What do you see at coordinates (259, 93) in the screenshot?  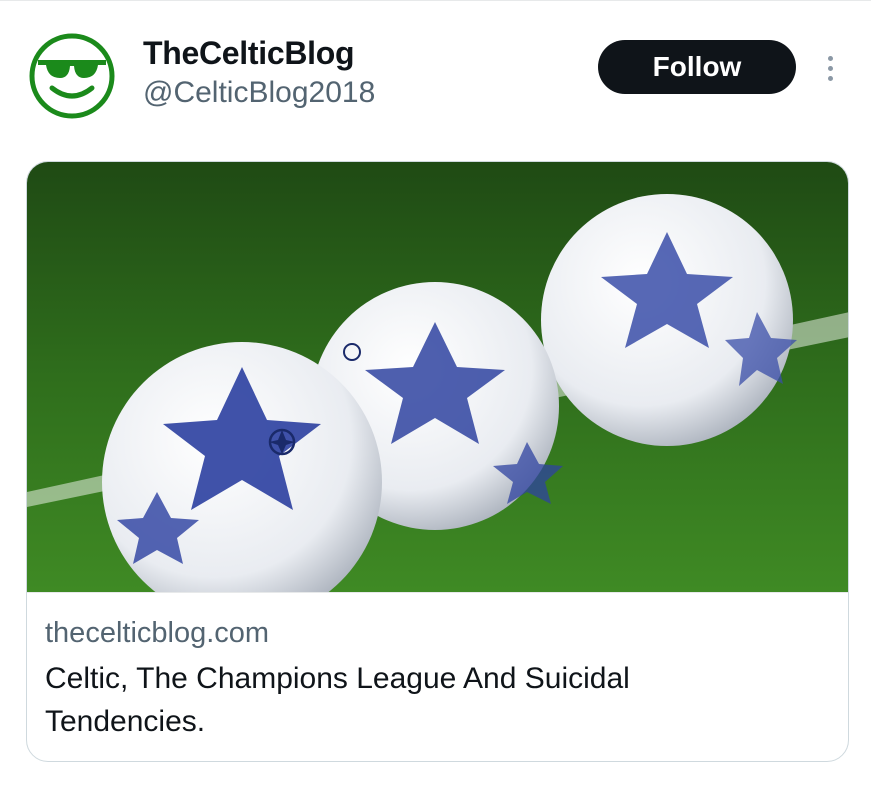 I see `handle: @CelticBlog2018` at bounding box center [259, 93].